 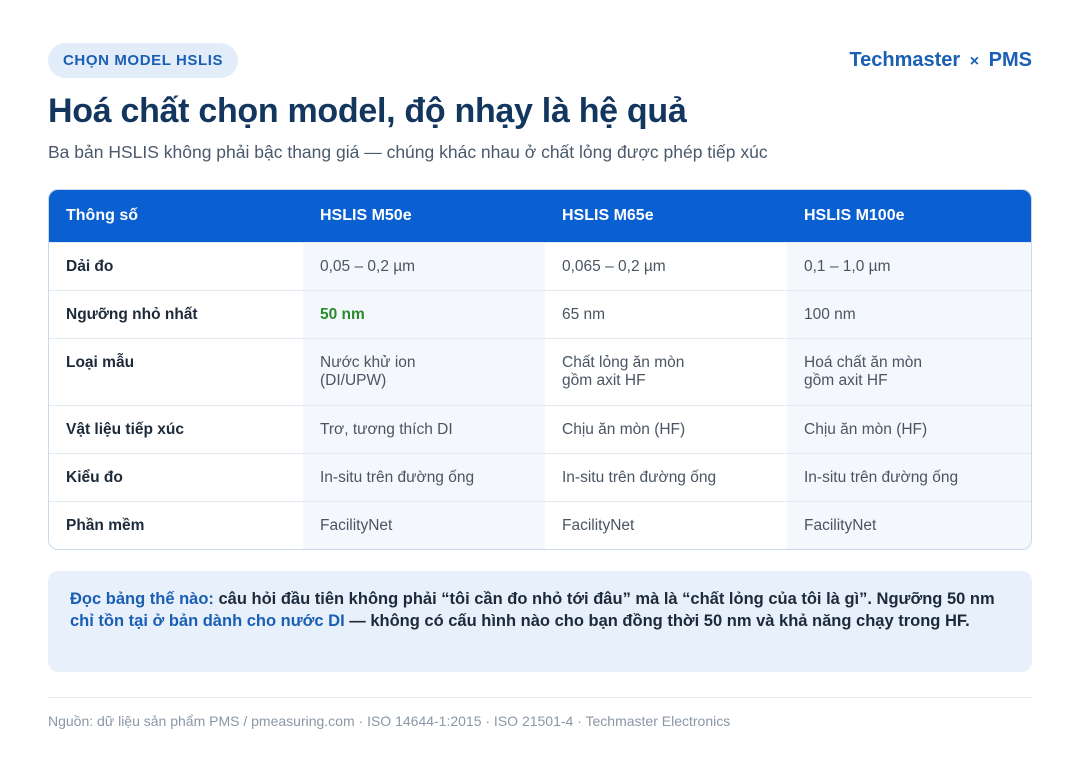 What do you see at coordinates (909, 266) in the screenshot?
I see `cell-m100e: 0,1 – 1,0 µm` at bounding box center [909, 266].